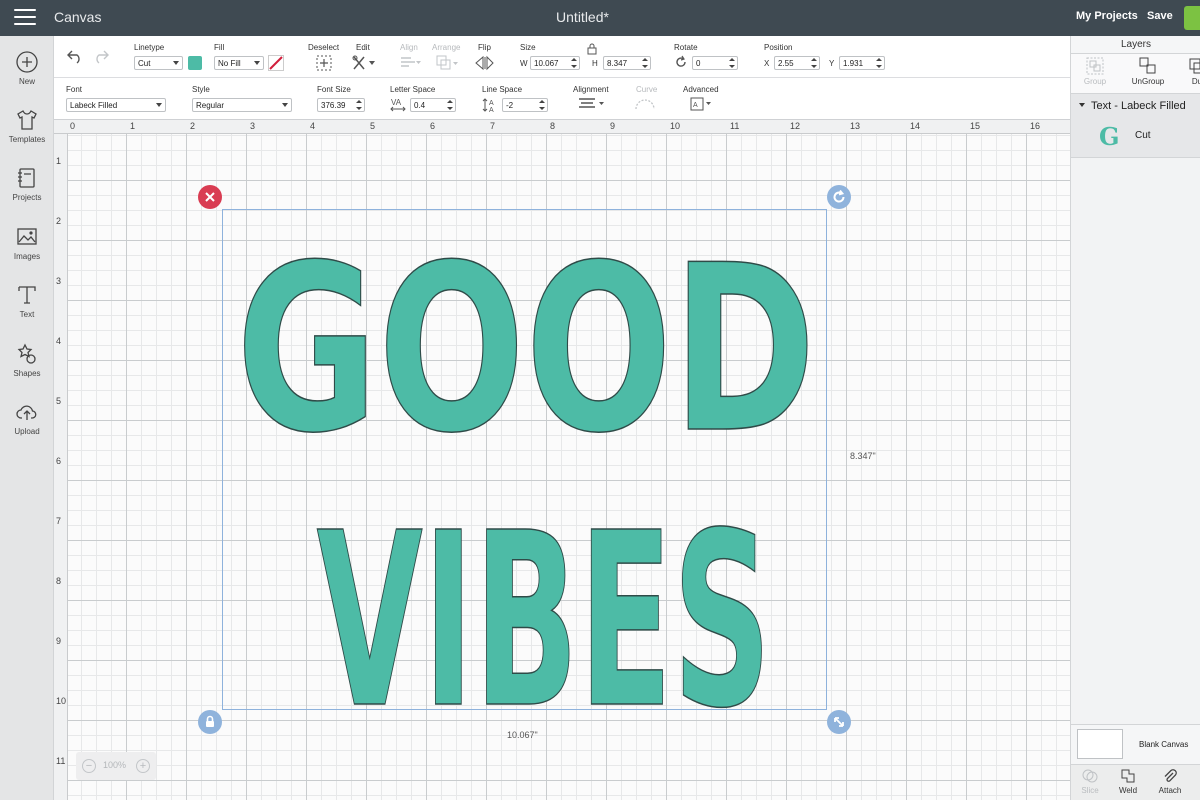 The width and height of the screenshot is (1200, 800). I want to click on layers-bottom-tools: Slice Weld Attach, so click(1135, 782).